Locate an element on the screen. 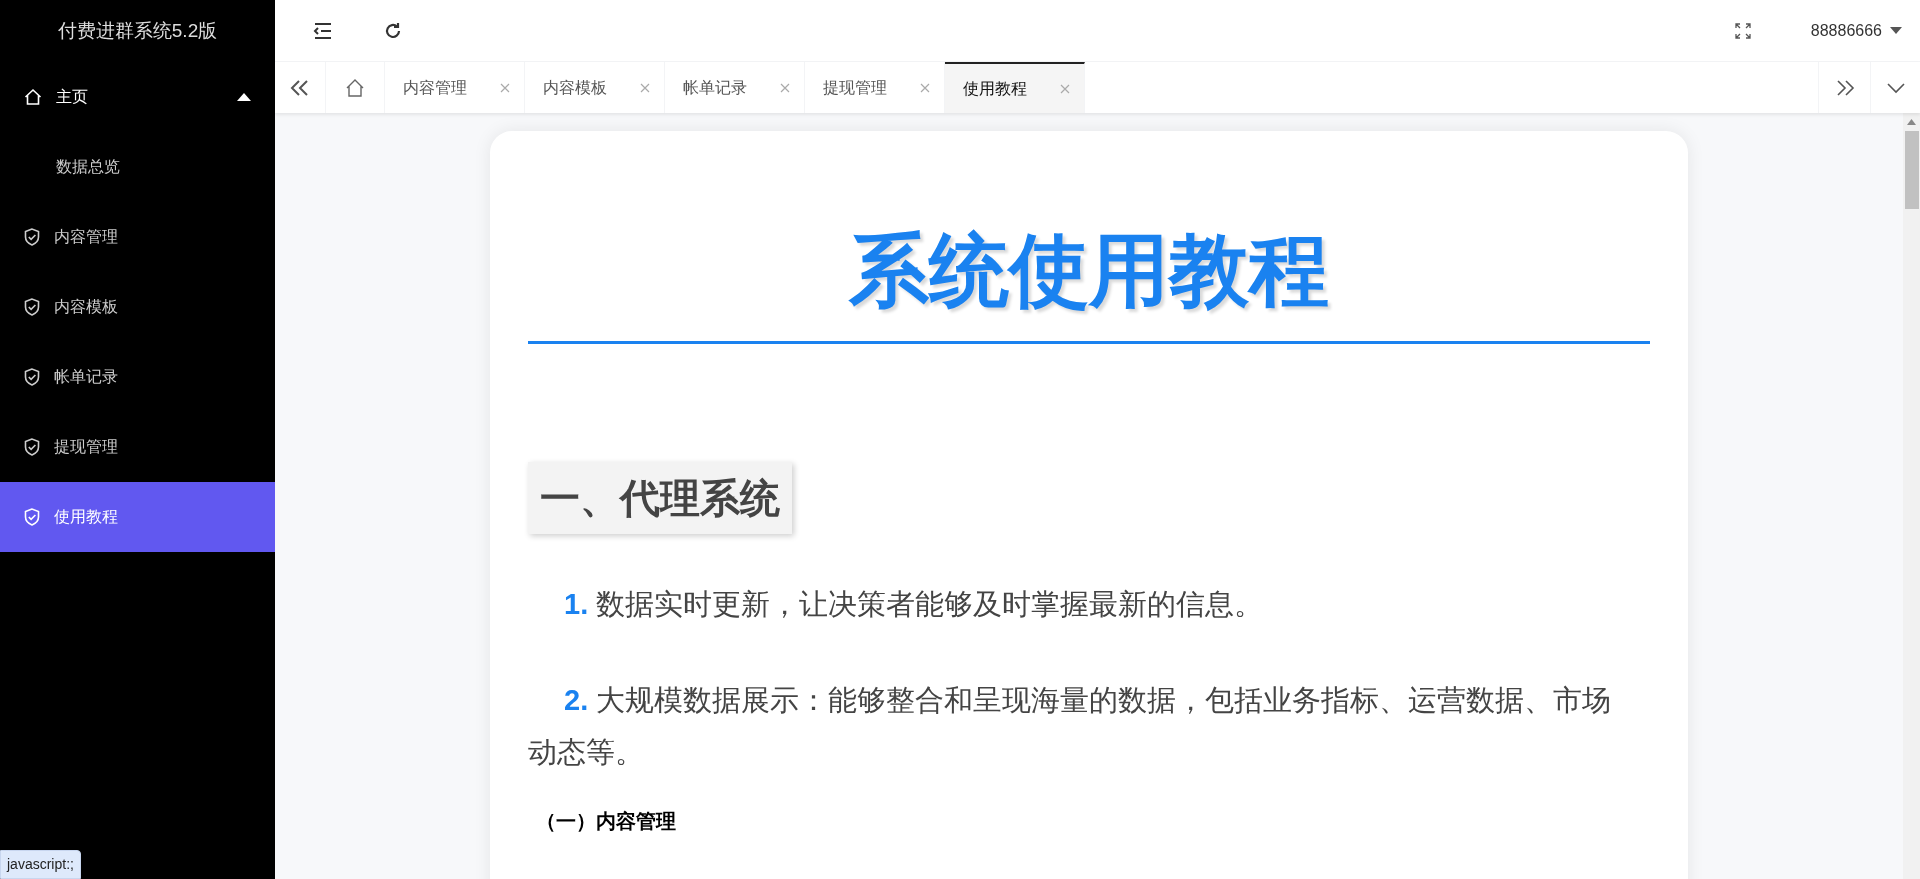 This screenshot has width=1920, height=879. user-menu: 88886666 is located at coordinates (1856, 30).